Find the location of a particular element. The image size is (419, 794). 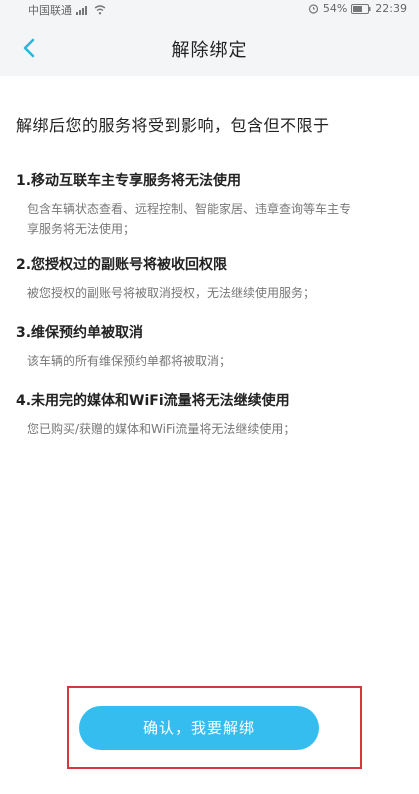

page-title: 解除绑定 is located at coordinates (209, 50).